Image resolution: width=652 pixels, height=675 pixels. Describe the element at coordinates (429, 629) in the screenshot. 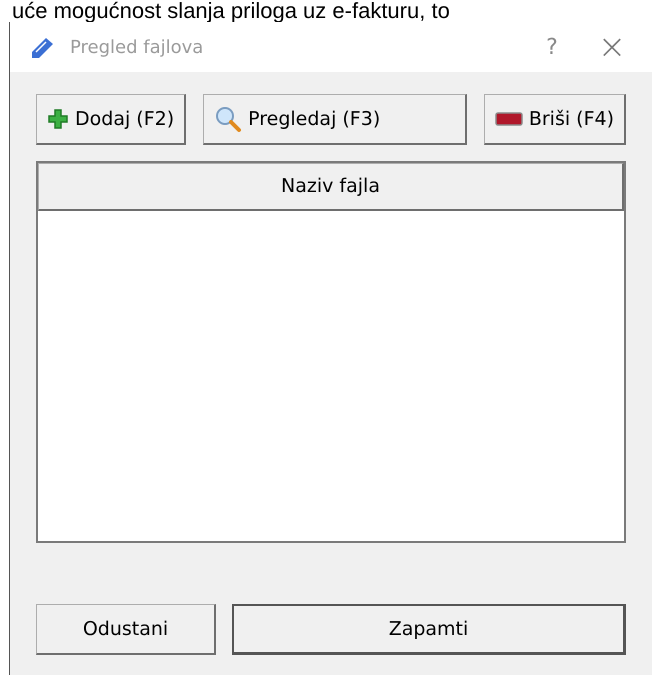

I see `dialog-button: Zapamti` at that location.